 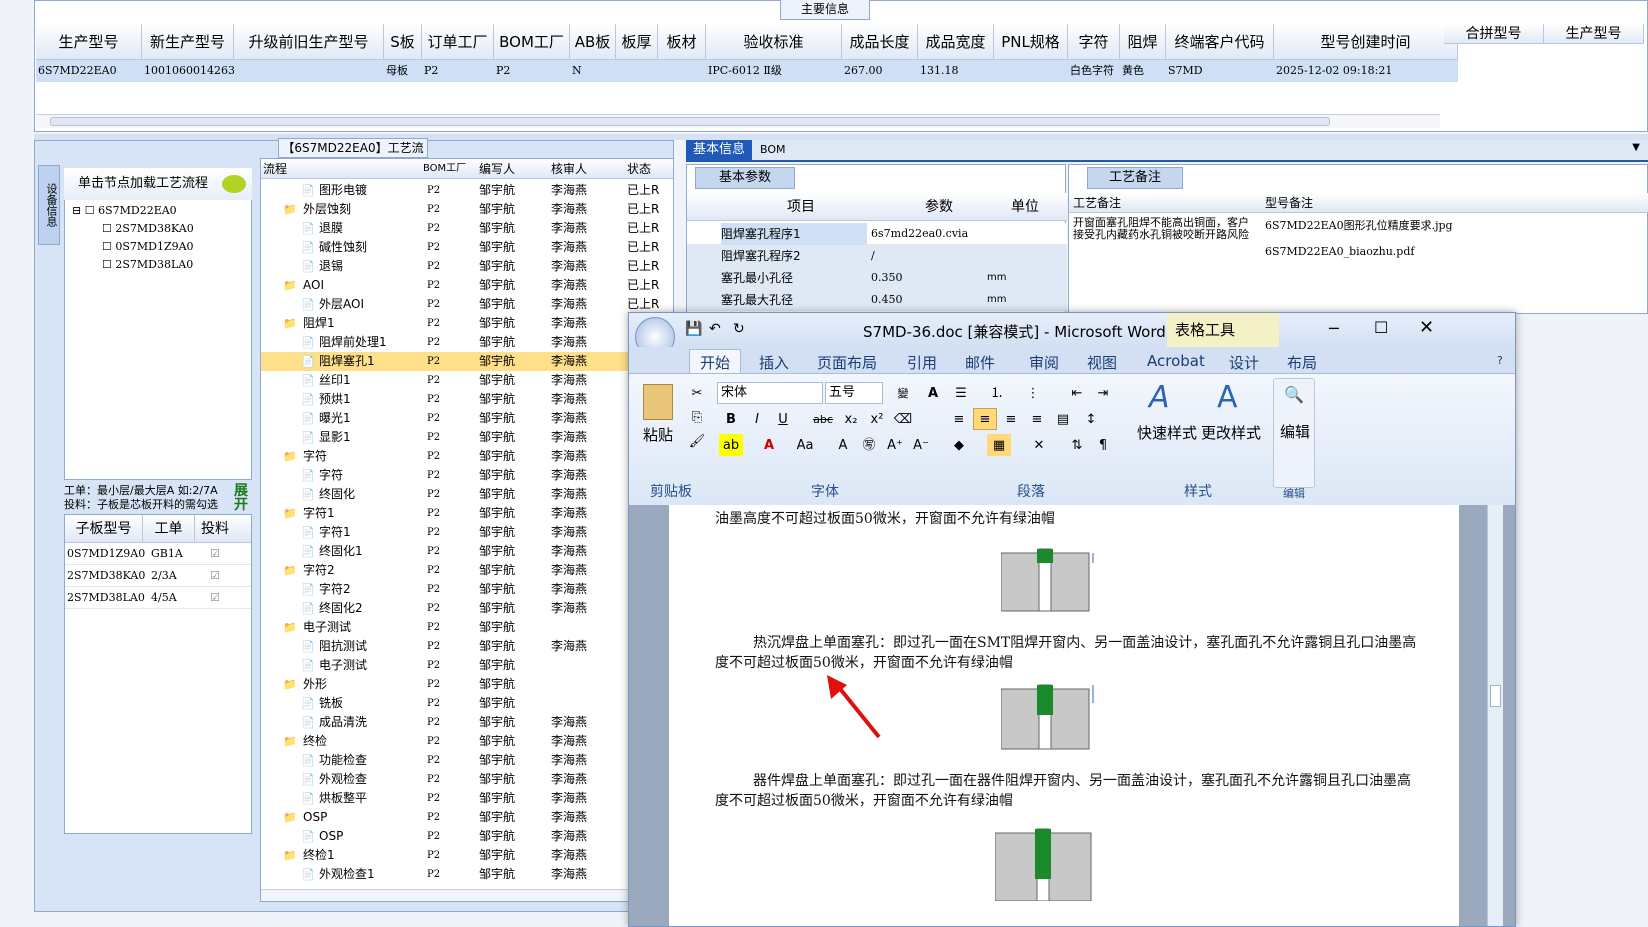 I want to click on redo-icon: ↻, so click(x=739, y=329).